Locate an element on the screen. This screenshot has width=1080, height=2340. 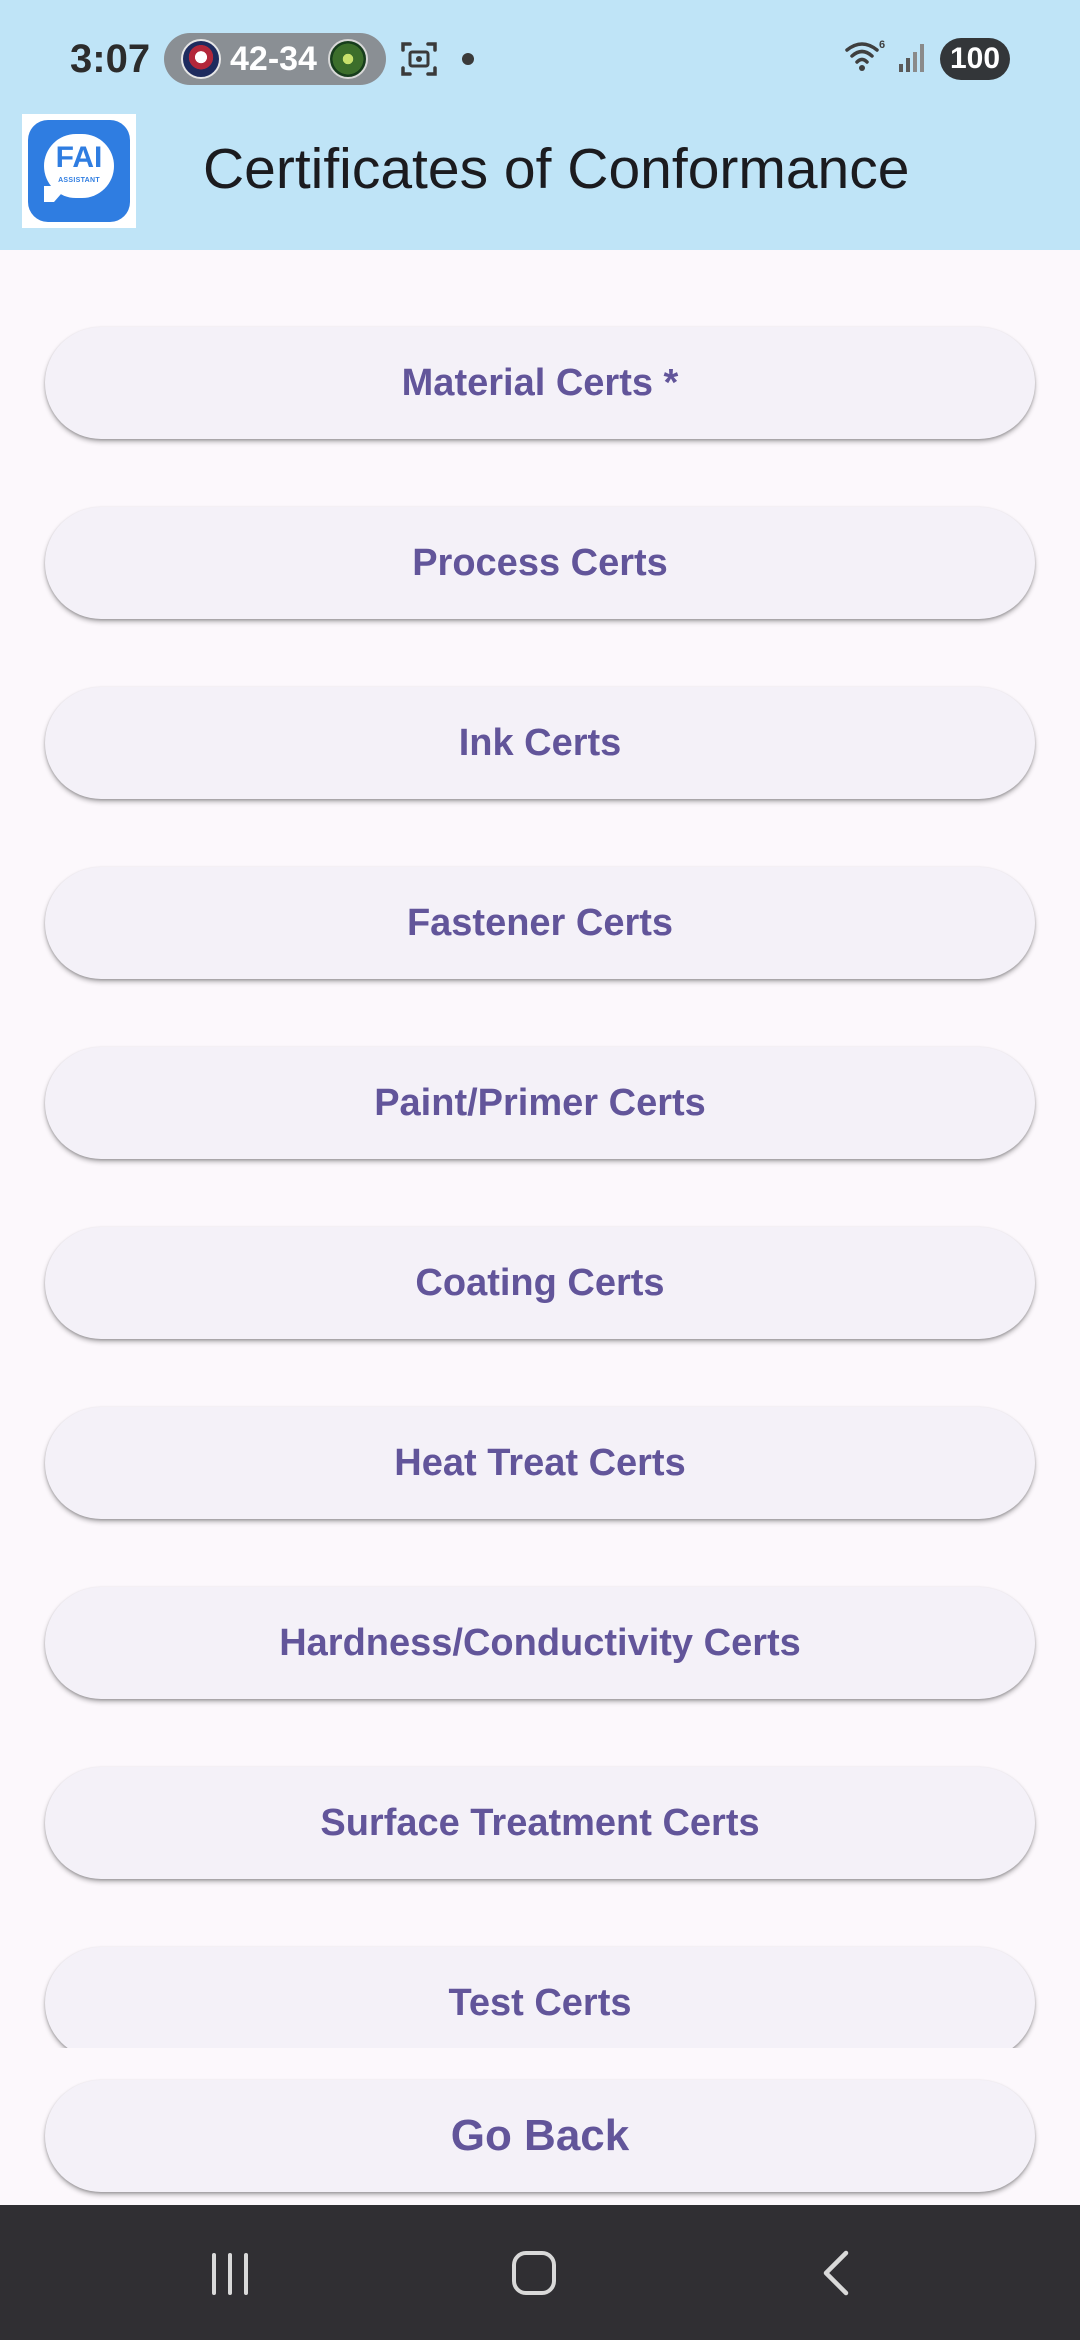
process-certs-button: Process Certs is located at coordinates (540, 563).